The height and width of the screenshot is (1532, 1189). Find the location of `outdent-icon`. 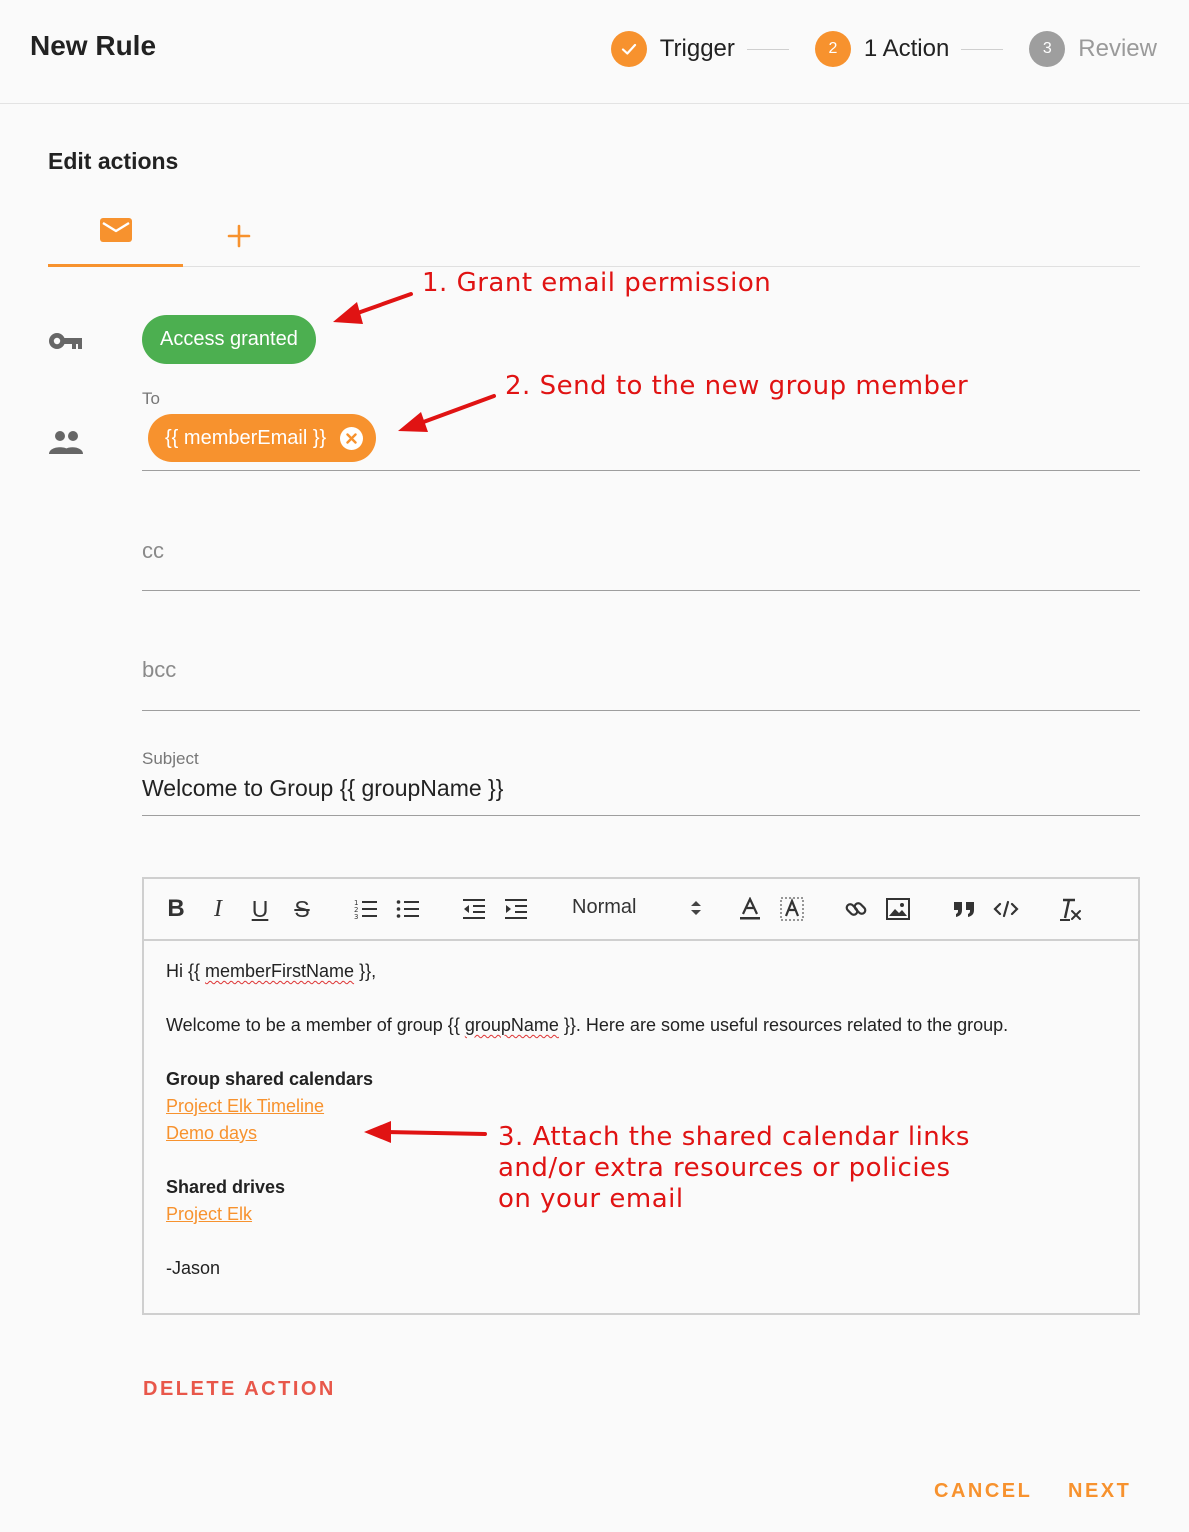

outdent-icon is located at coordinates (474, 909).